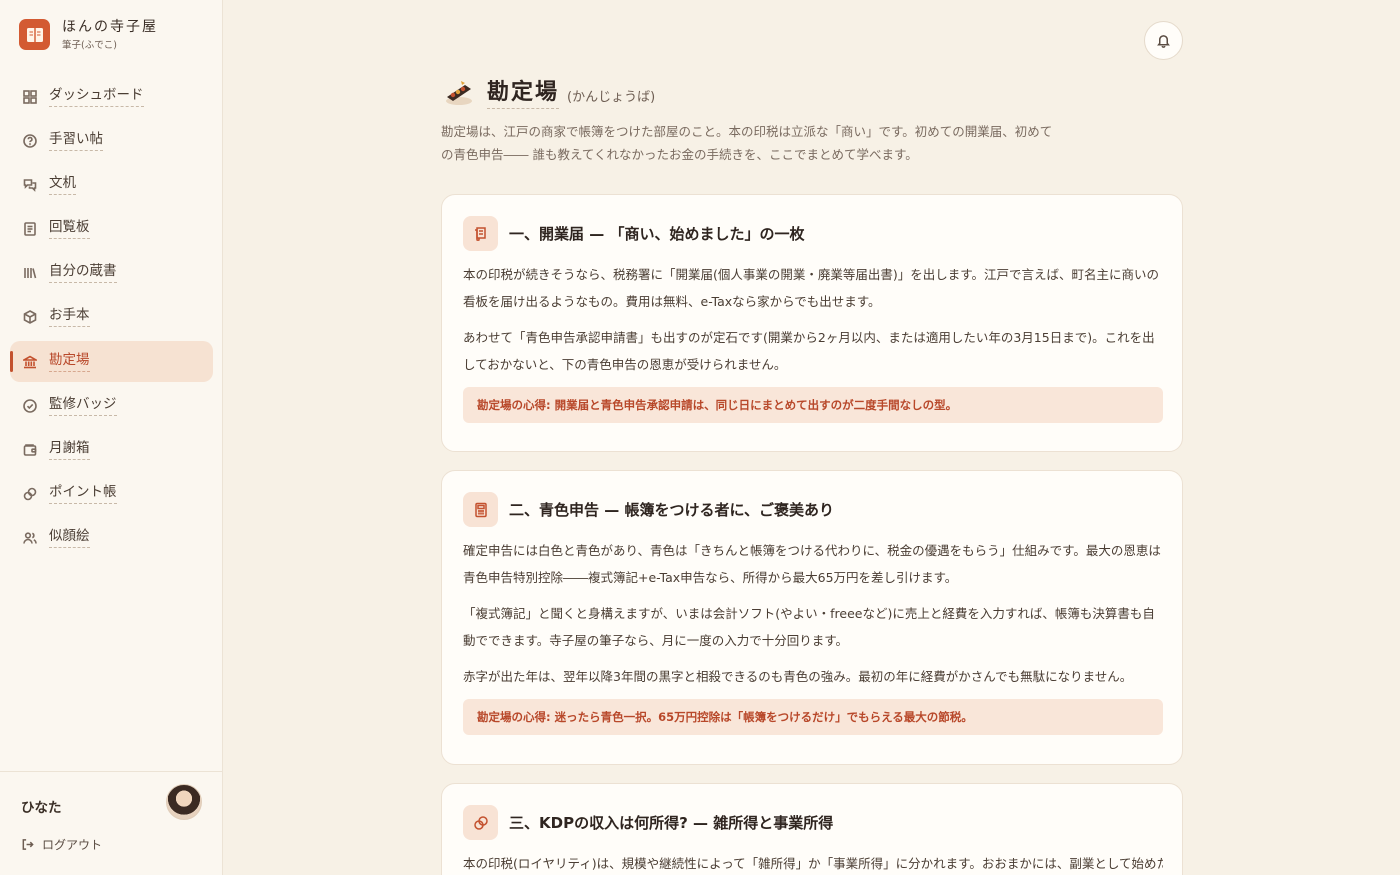 This screenshot has height=875, width=1400. I want to click on sidebar-item-label: 文机, so click(62, 185).